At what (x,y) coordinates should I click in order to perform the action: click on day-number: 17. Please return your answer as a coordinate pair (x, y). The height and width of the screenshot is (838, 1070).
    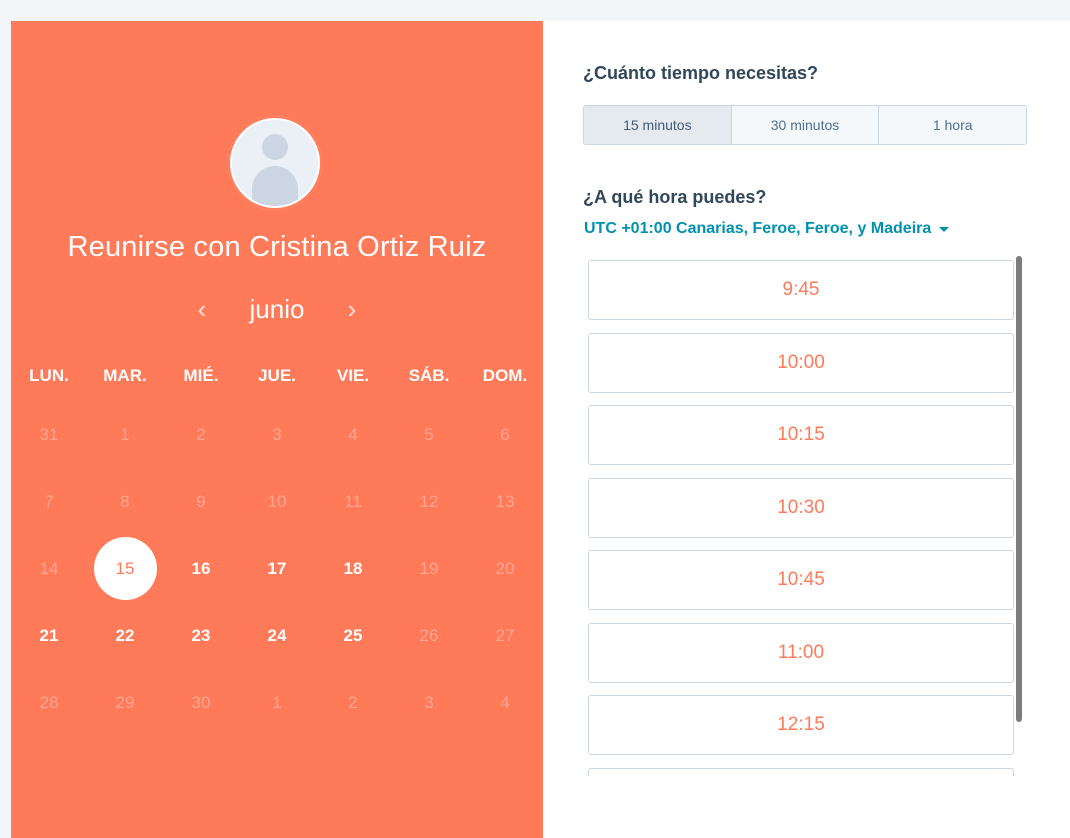
    Looking at the image, I should click on (277, 568).